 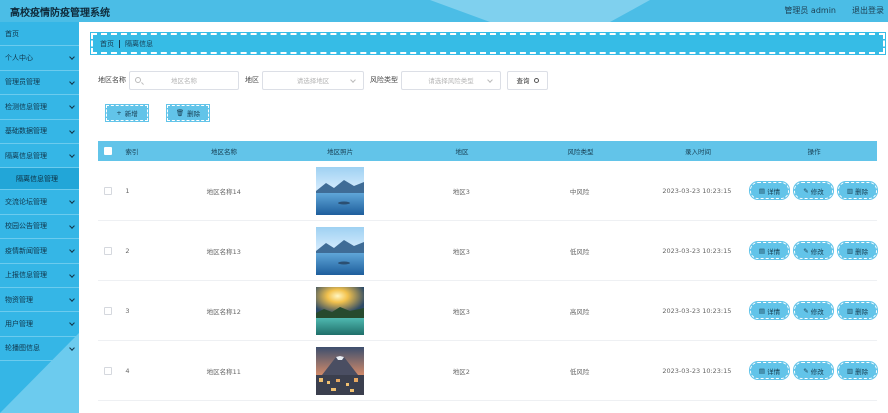 I want to click on sidebar-item-label: 管理员管理, so click(x=22, y=82).